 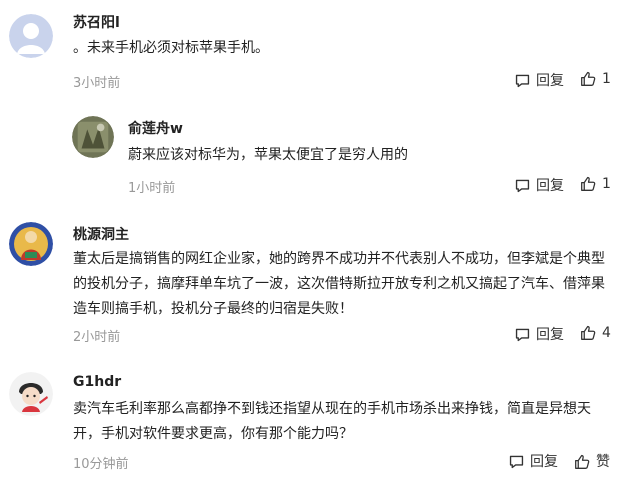 What do you see at coordinates (96, 22) in the screenshot?
I see `comment-author: 苏召阳l` at bounding box center [96, 22].